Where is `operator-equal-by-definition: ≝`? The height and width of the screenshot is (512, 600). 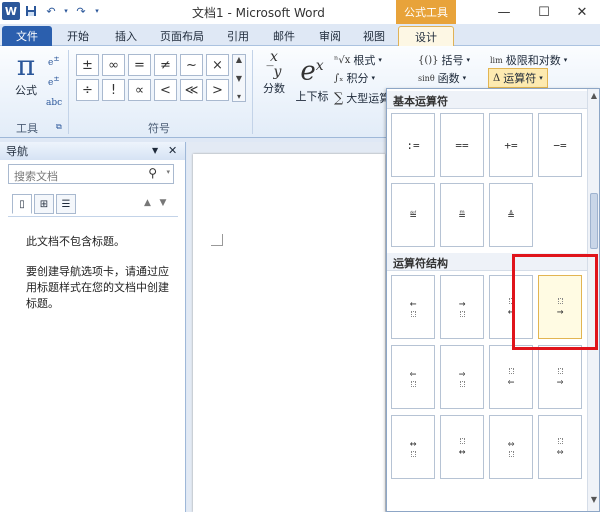
operator-equal-by-definition: ≝ is located at coordinates (413, 215).